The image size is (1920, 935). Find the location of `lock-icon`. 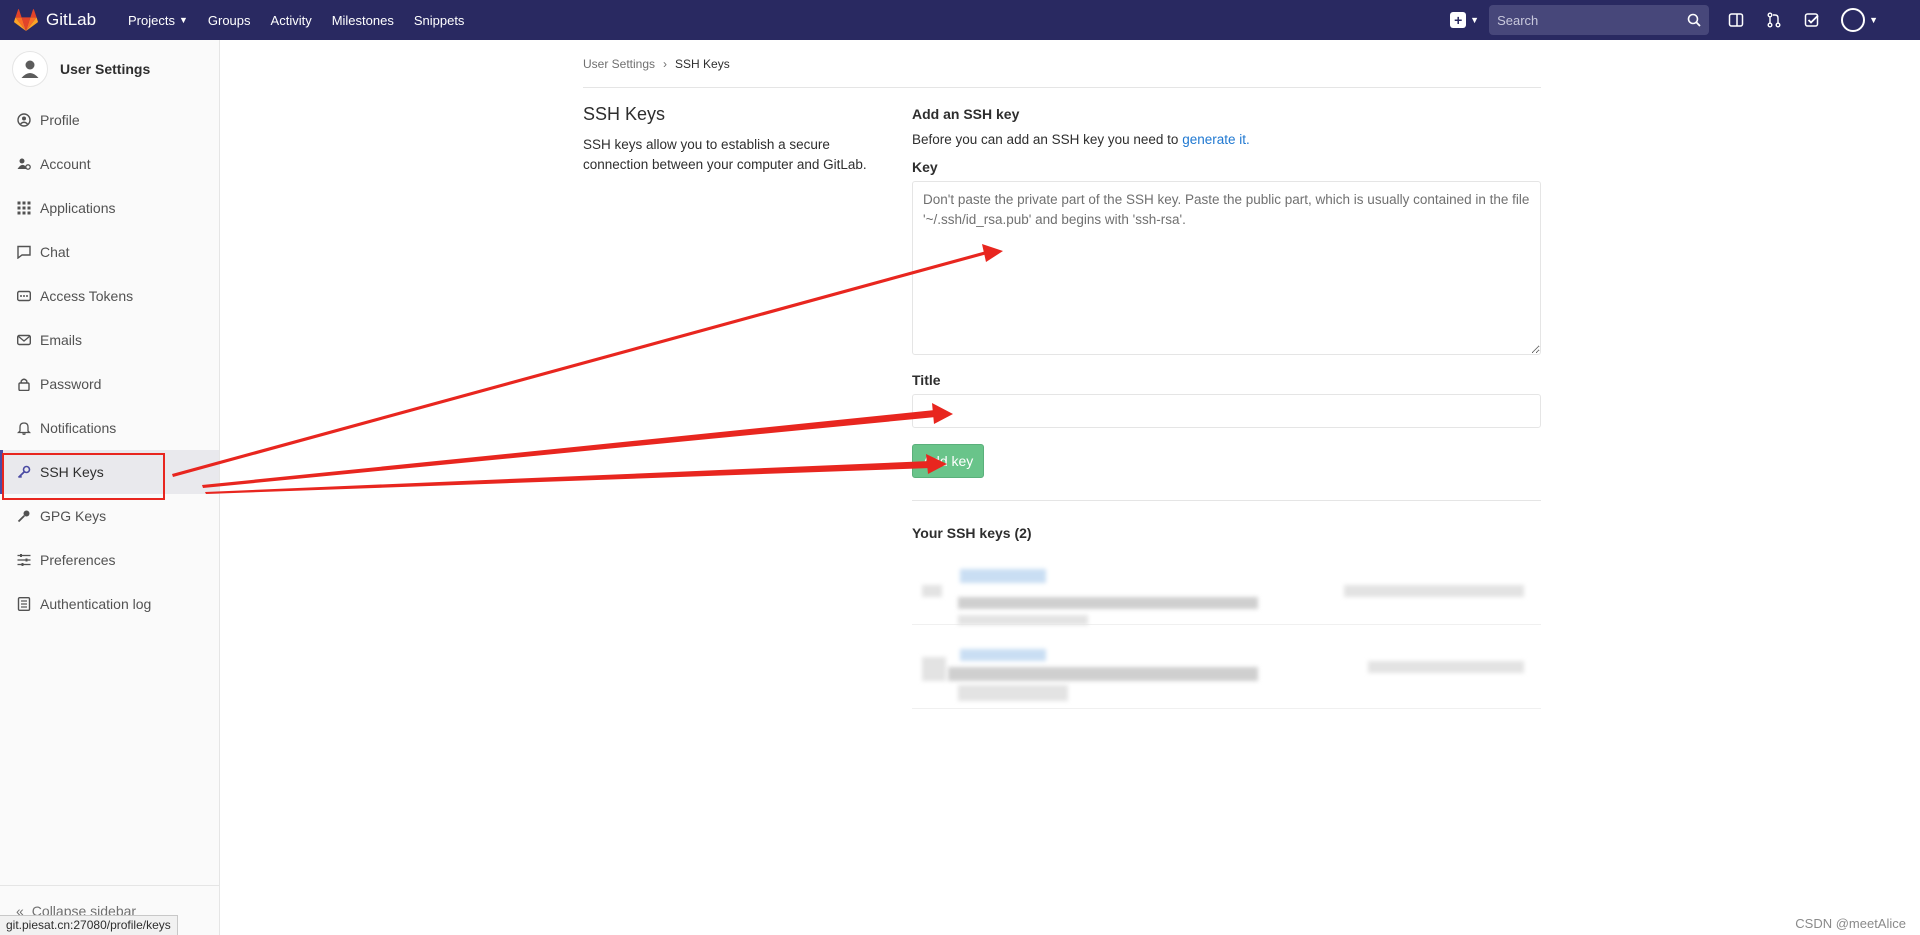

lock-icon is located at coordinates (24, 384).